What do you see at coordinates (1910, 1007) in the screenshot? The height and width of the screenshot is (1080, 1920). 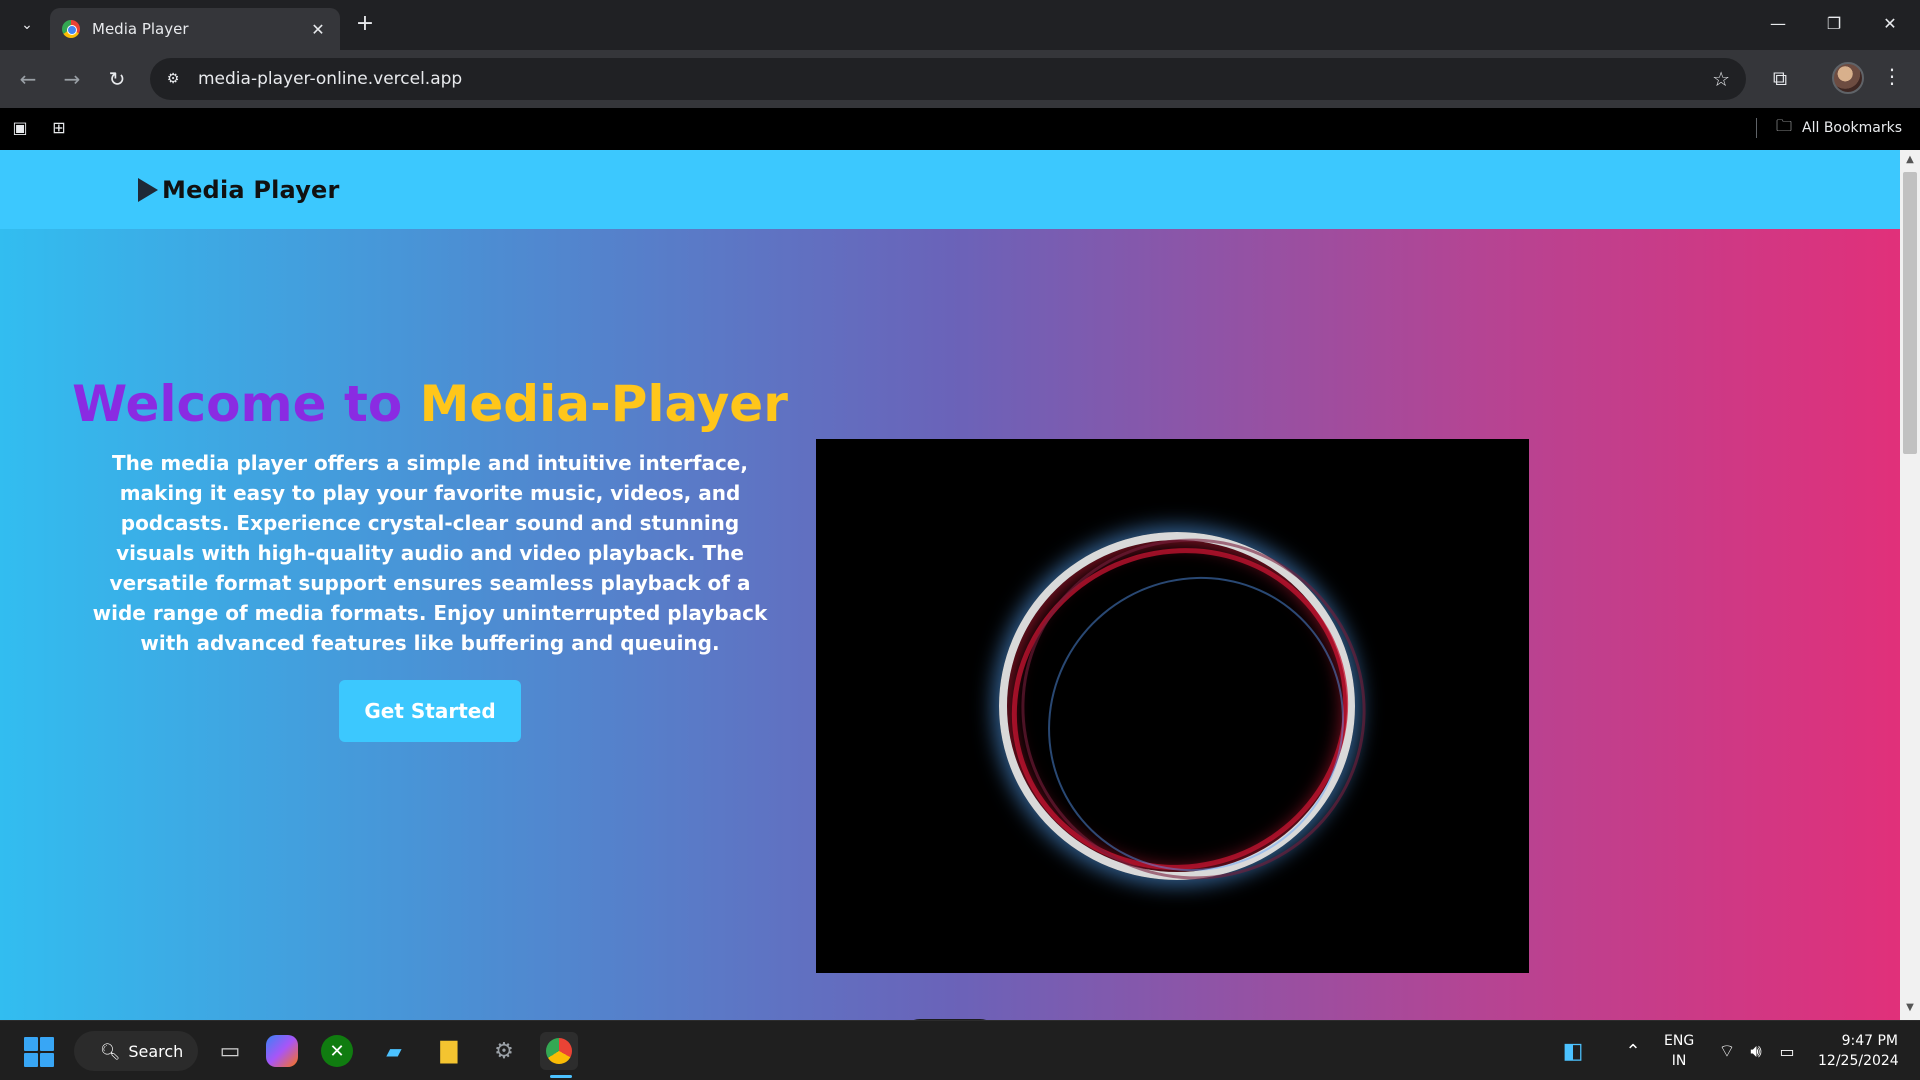 I see `scroll-down-arrow-icon: ▼` at bounding box center [1910, 1007].